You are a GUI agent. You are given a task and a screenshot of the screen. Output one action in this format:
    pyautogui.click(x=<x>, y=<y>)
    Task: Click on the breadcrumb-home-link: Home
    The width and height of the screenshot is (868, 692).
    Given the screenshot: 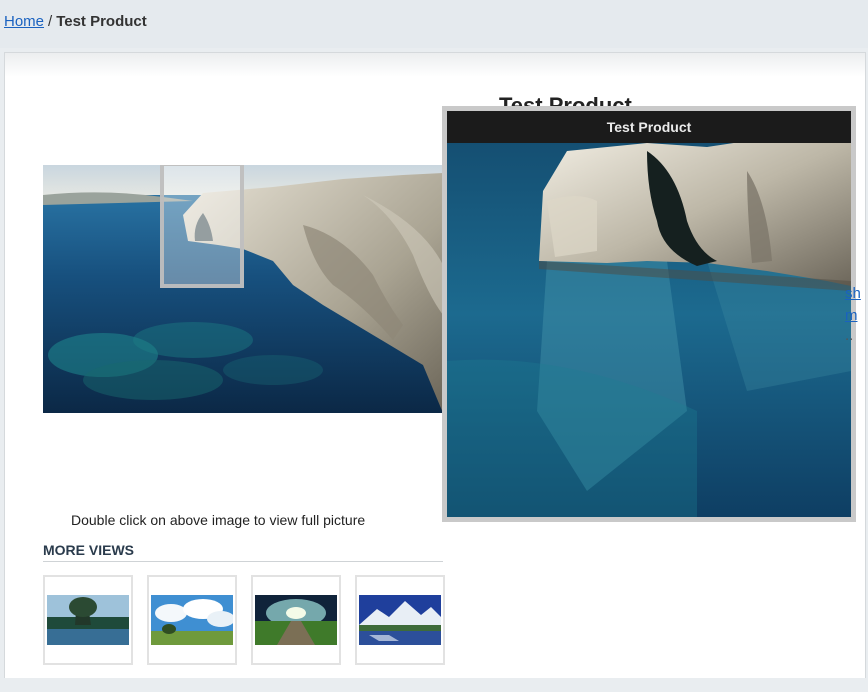 What is the action you would take?
    pyautogui.click(x=24, y=21)
    